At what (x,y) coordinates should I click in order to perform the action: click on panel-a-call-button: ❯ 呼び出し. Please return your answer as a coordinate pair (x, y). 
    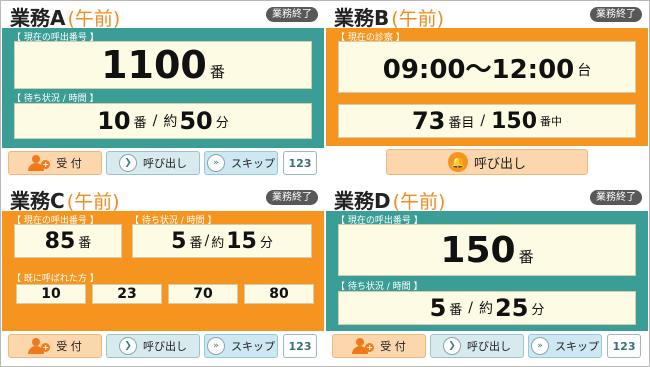
    Looking at the image, I should click on (153, 163).